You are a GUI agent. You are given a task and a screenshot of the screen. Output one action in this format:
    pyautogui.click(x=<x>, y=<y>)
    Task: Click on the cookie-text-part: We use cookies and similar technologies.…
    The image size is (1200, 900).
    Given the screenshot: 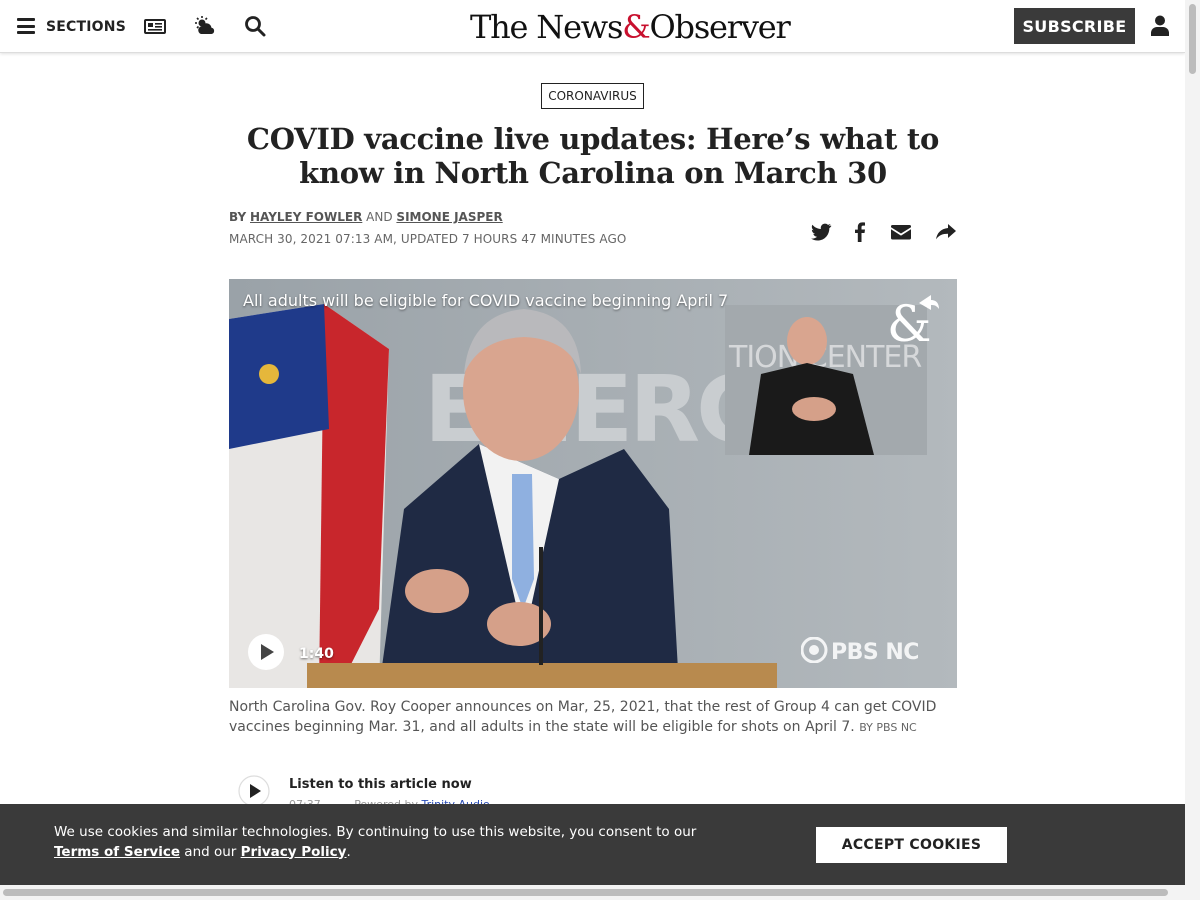 What is the action you would take?
    pyautogui.click(x=375, y=832)
    